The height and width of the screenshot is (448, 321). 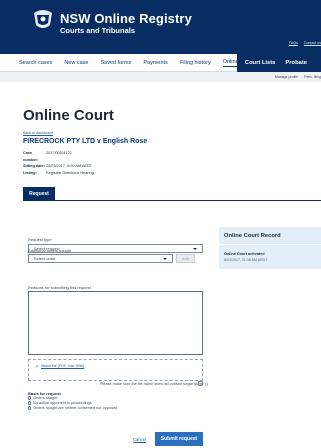 I want to click on submit-request-button: Submit request, so click(x=179, y=439).